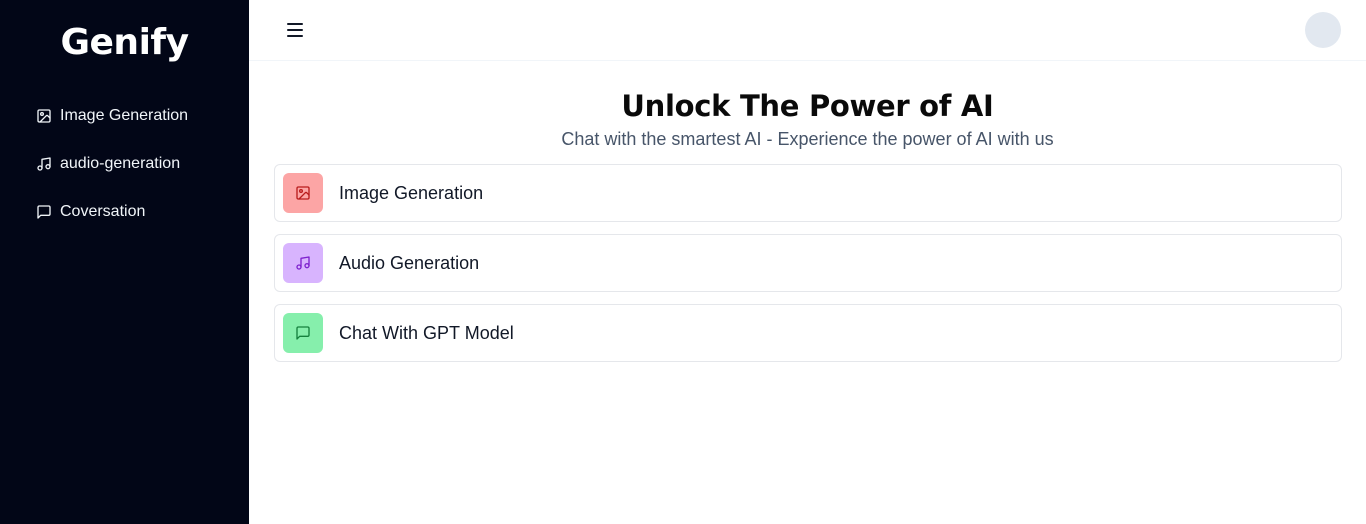  Describe the element at coordinates (1323, 30) in the screenshot. I see `avatar` at that location.